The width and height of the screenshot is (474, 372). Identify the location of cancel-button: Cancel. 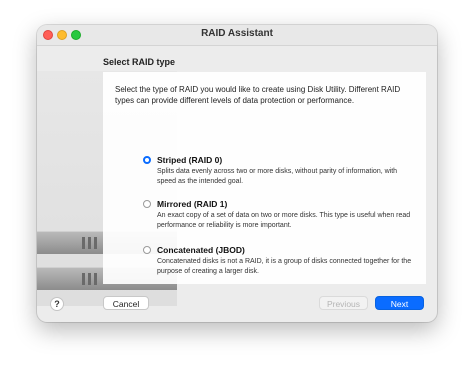
(126, 303).